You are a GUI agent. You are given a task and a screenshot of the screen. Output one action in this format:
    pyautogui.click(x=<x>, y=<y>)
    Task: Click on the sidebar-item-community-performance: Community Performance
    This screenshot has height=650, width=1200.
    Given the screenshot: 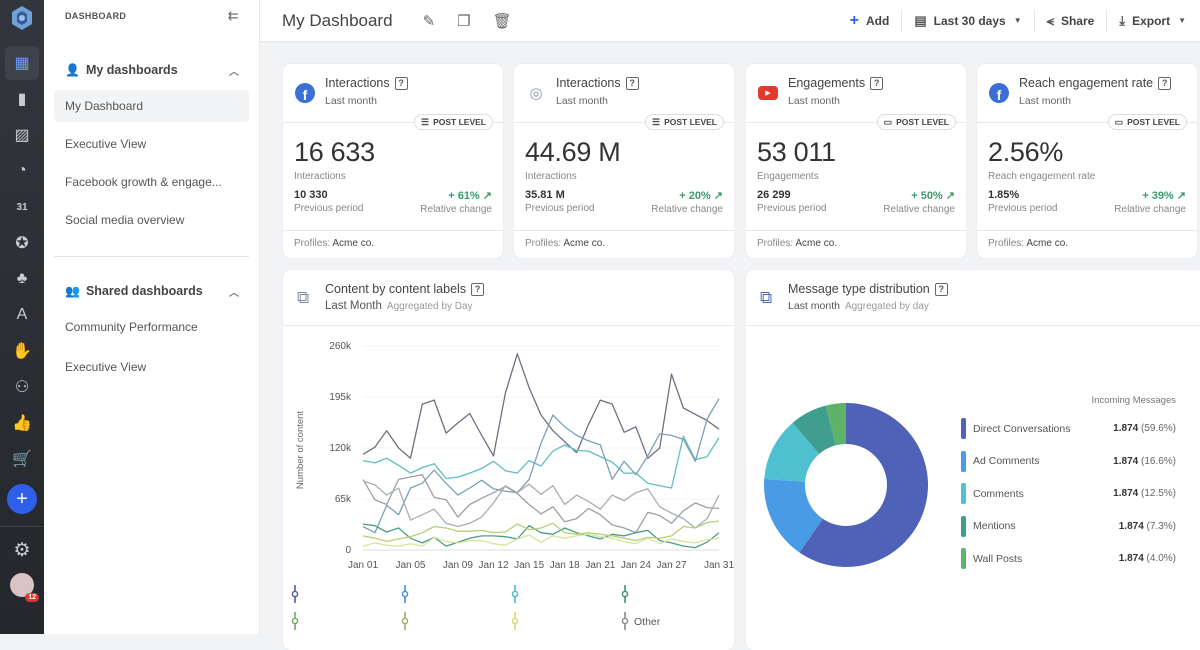 What is the action you would take?
    pyautogui.click(x=151, y=327)
    